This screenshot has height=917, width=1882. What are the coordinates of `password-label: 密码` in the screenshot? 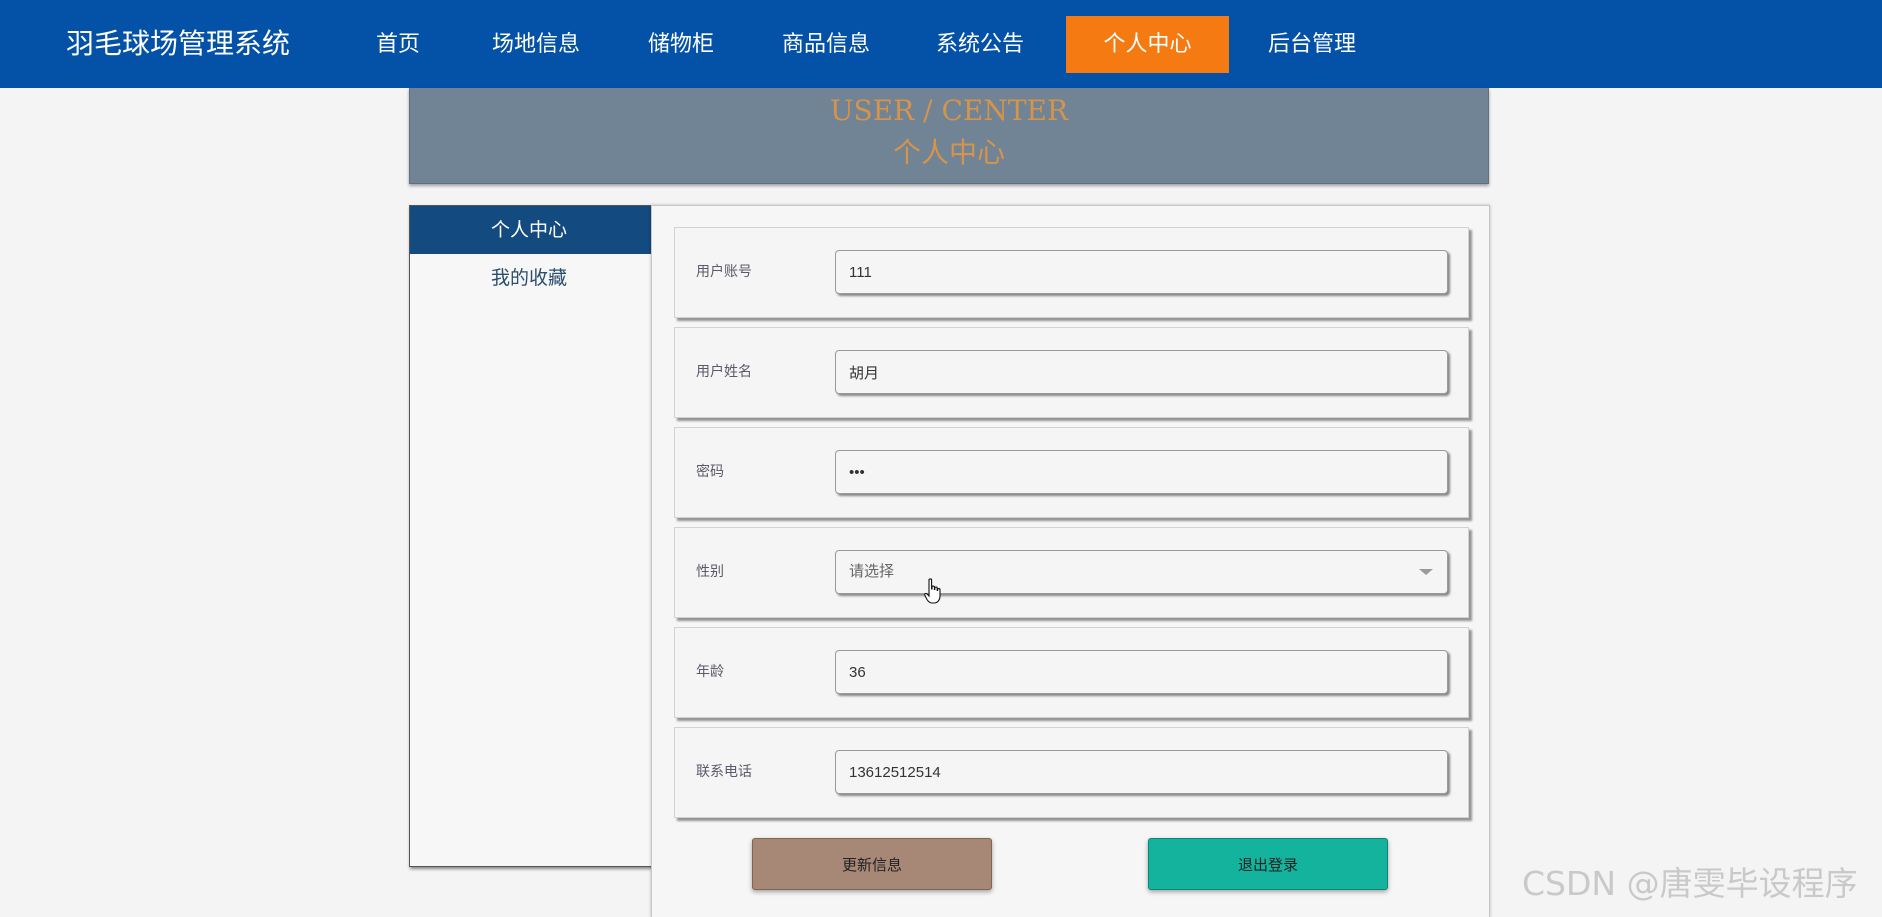 It's located at (710, 472).